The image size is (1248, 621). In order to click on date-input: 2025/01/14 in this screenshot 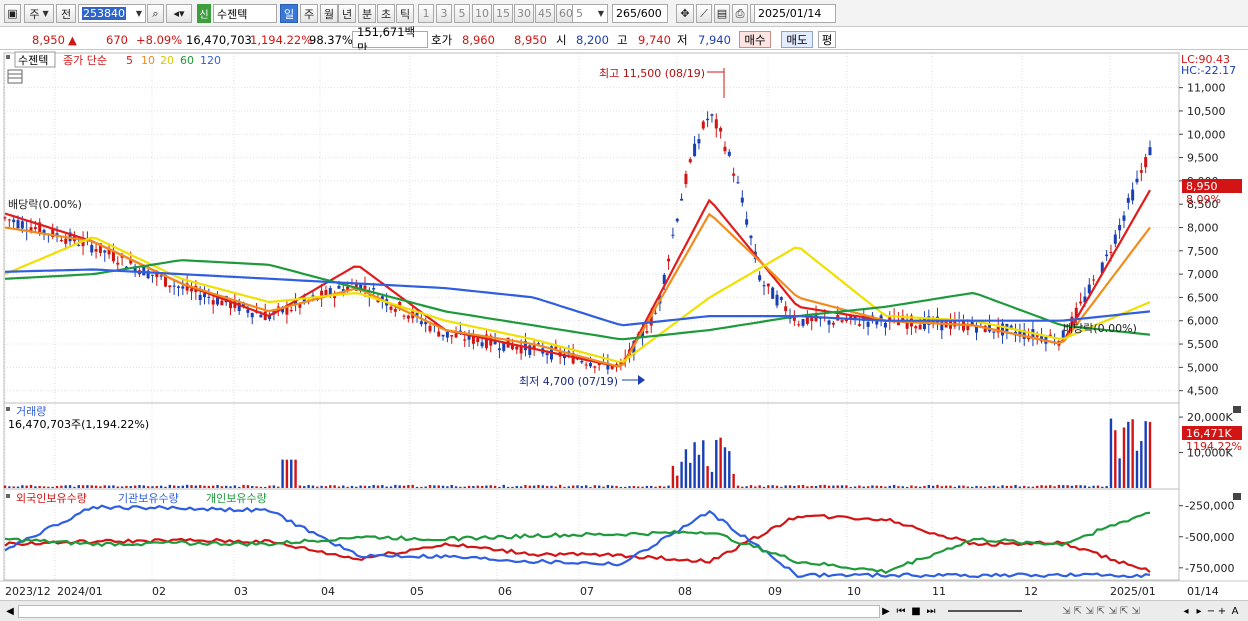, I will do `click(795, 13)`.